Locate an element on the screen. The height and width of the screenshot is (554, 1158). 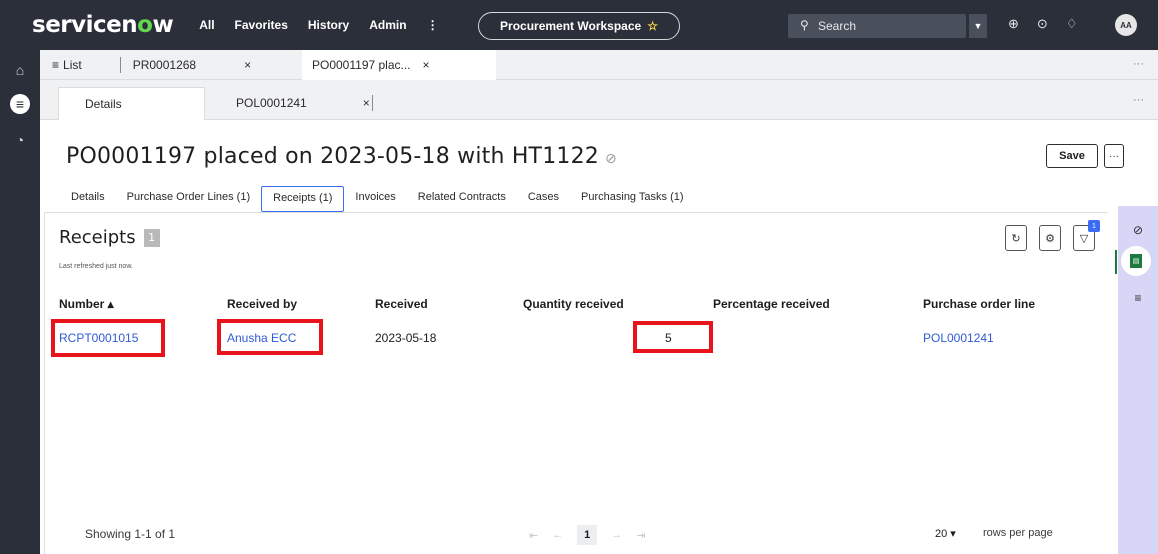
rows-per-page-select: 20 ▾ is located at coordinates (945, 533).